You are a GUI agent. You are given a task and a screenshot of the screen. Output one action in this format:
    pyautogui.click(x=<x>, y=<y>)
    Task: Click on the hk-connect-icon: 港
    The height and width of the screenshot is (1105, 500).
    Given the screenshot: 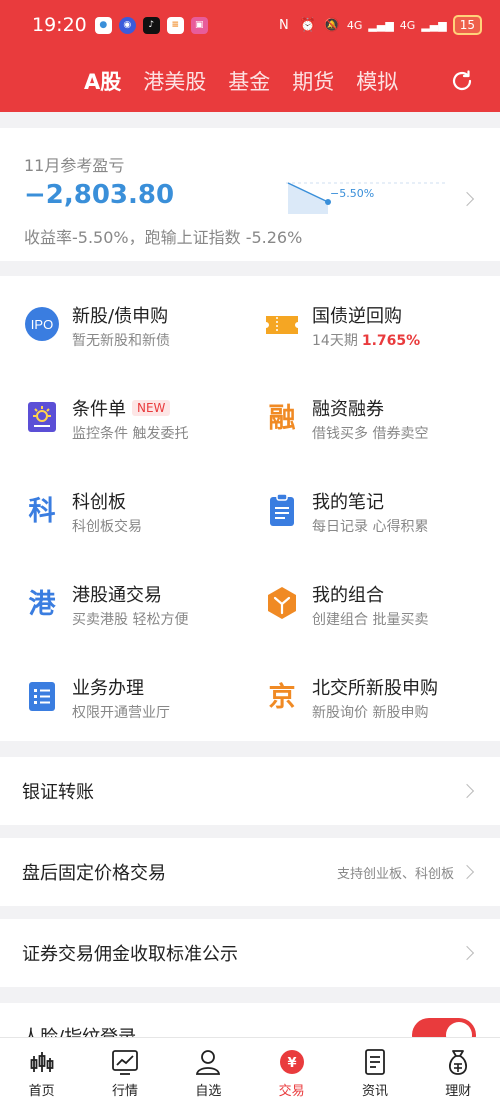 What is the action you would take?
    pyautogui.click(x=42, y=603)
    